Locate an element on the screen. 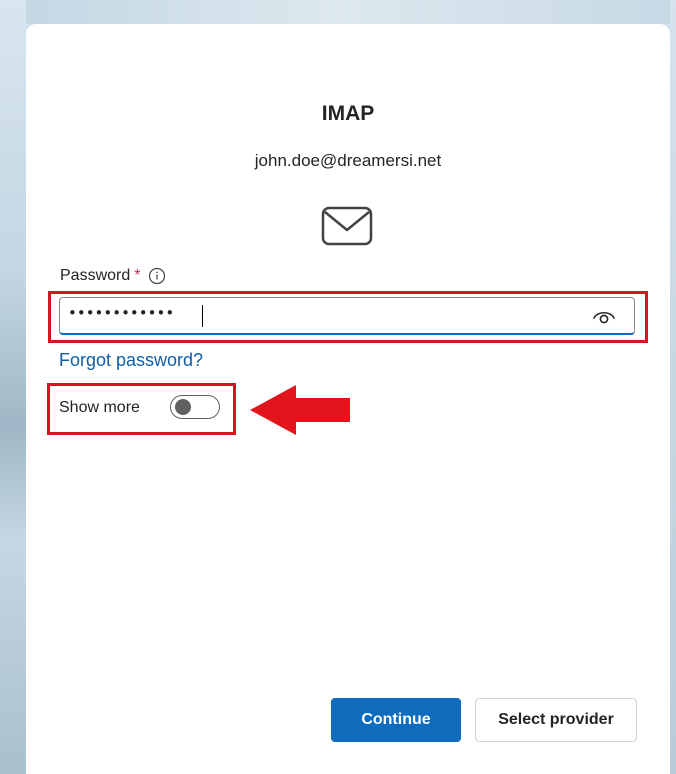  password-label-text: Password is located at coordinates (95, 275).